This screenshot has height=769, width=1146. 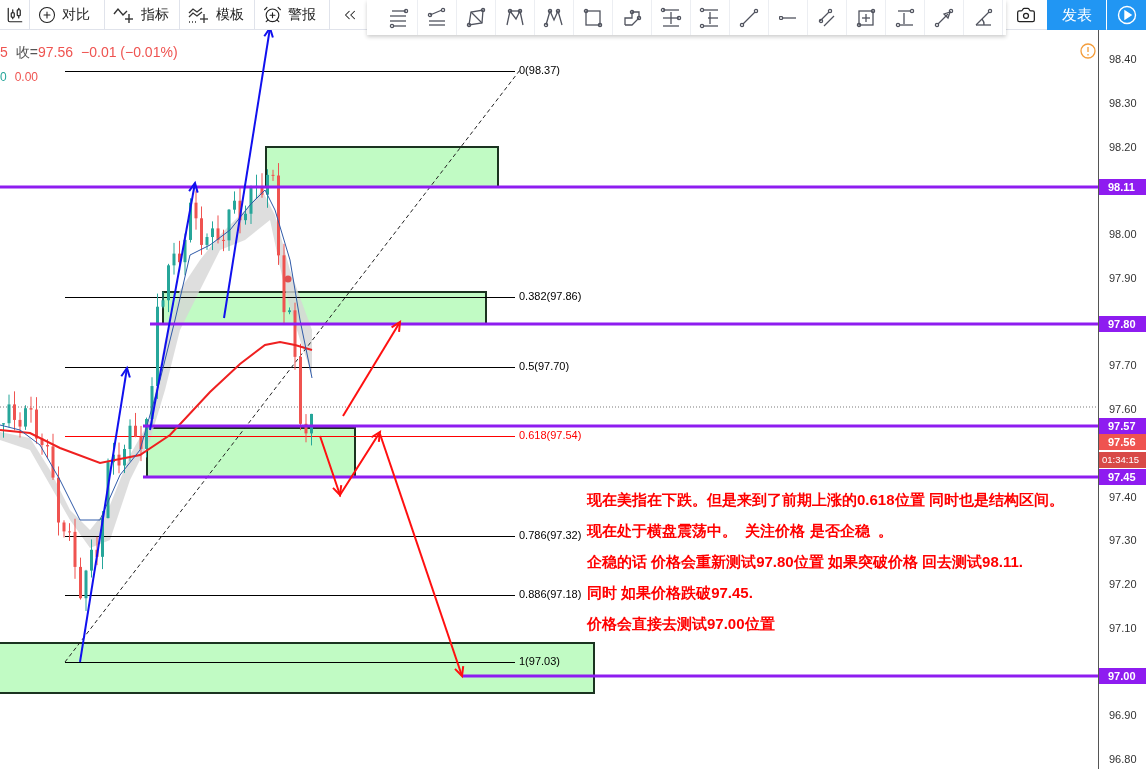 What do you see at coordinates (1122, 324) in the screenshot?
I see `price-tag: 97.80` at bounding box center [1122, 324].